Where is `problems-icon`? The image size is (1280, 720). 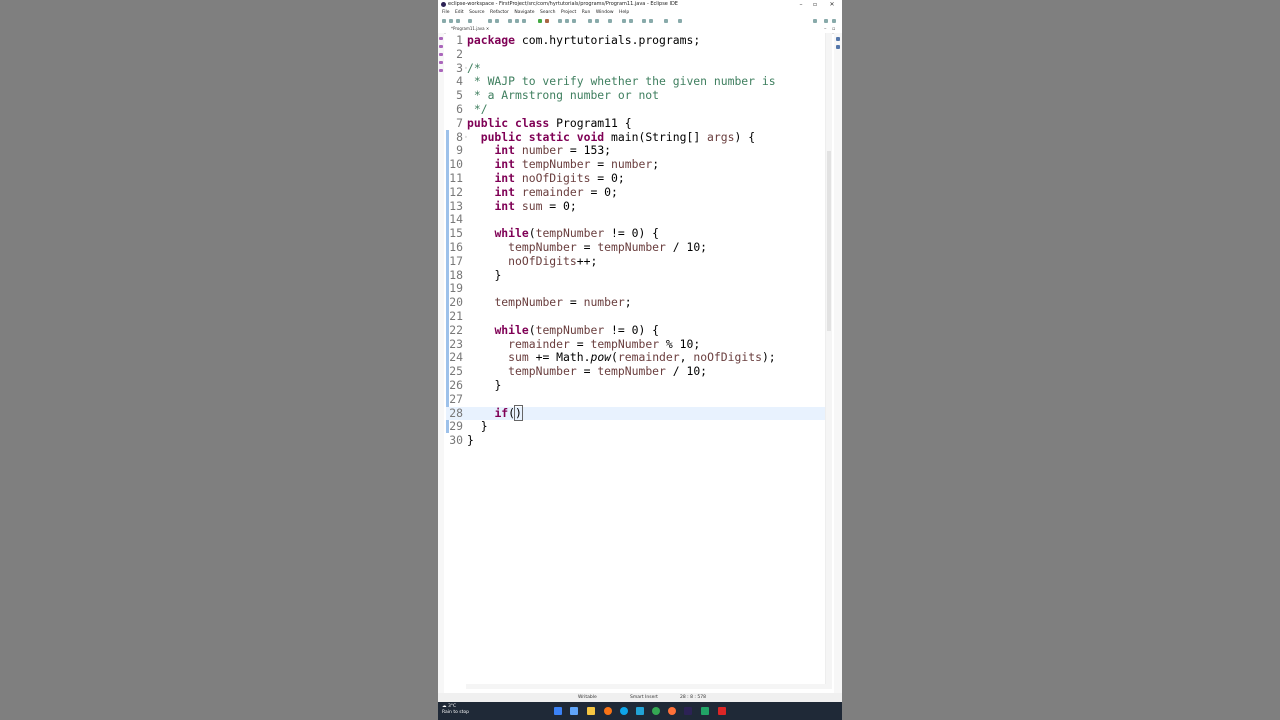
problems-icon is located at coordinates (441, 62).